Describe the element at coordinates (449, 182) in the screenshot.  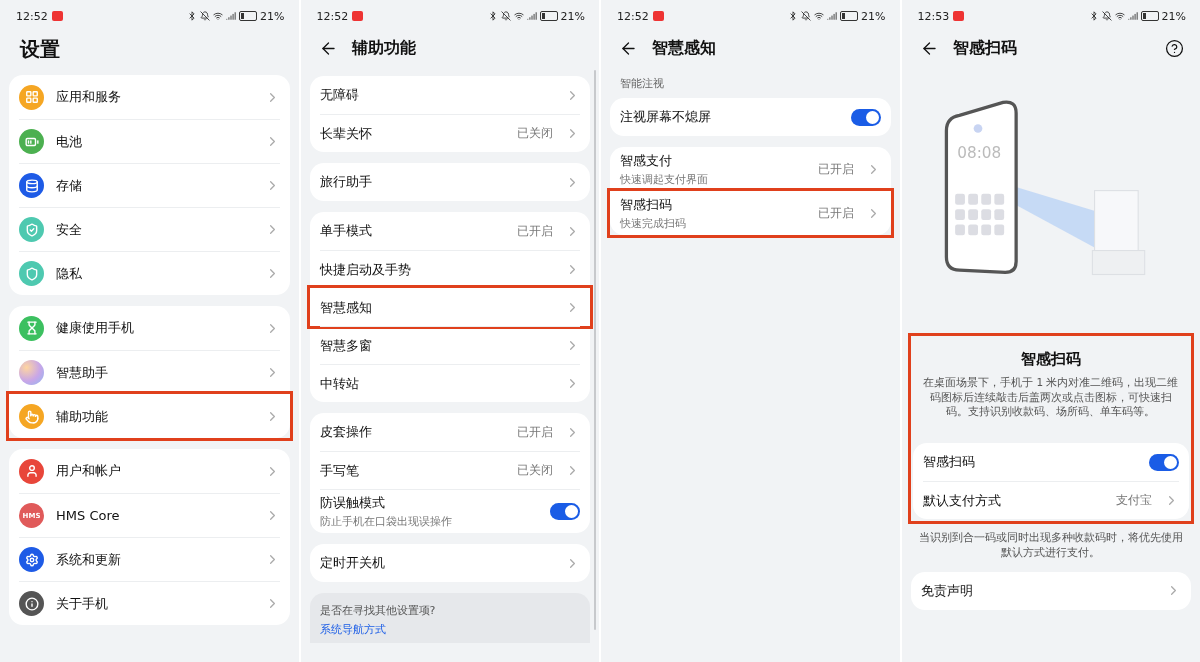
I see `settings-row: 旅行助手` at that location.